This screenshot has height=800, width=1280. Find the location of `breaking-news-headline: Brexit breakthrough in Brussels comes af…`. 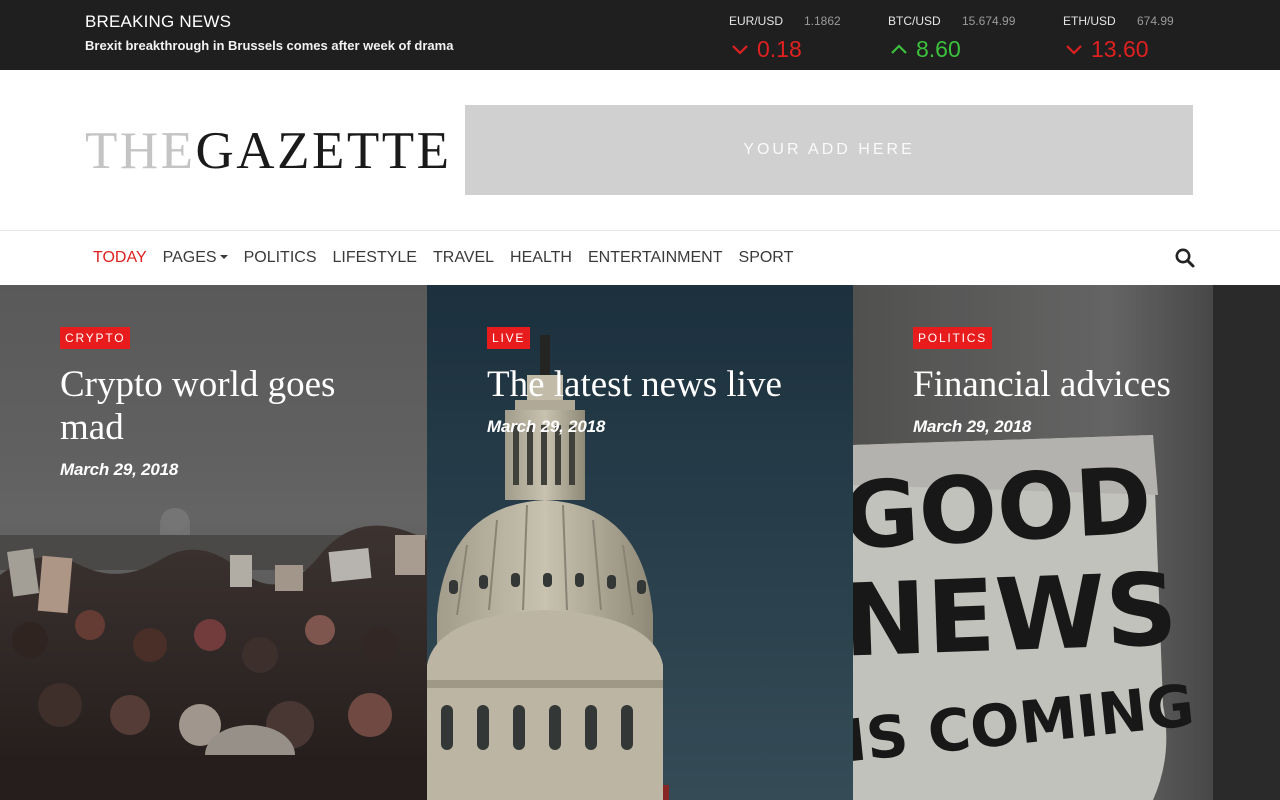

breaking-news-headline: Brexit breakthrough in Brussels comes af… is located at coordinates (269, 45).